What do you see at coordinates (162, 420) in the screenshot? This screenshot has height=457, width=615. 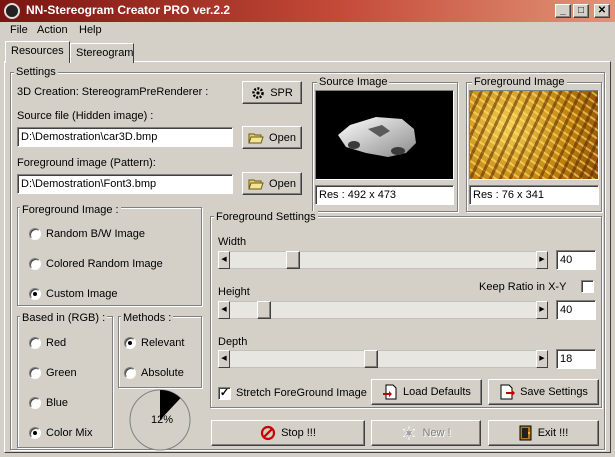 I see `progress-label: 12%` at bounding box center [162, 420].